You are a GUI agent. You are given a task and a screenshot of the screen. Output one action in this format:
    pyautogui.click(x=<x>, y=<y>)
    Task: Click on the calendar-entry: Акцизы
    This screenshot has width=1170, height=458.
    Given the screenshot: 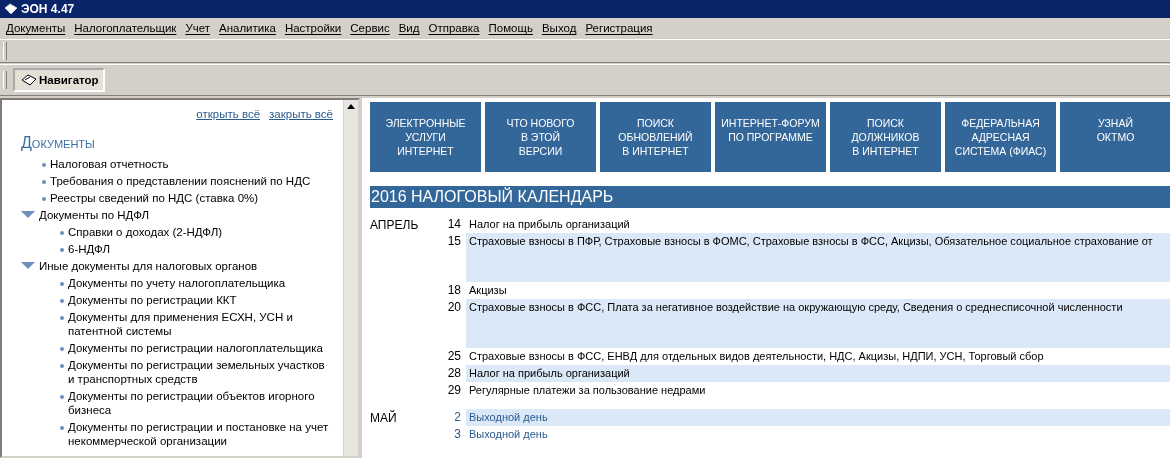 What is the action you would take?
    pyautogui.click(x=818, y=290)
    